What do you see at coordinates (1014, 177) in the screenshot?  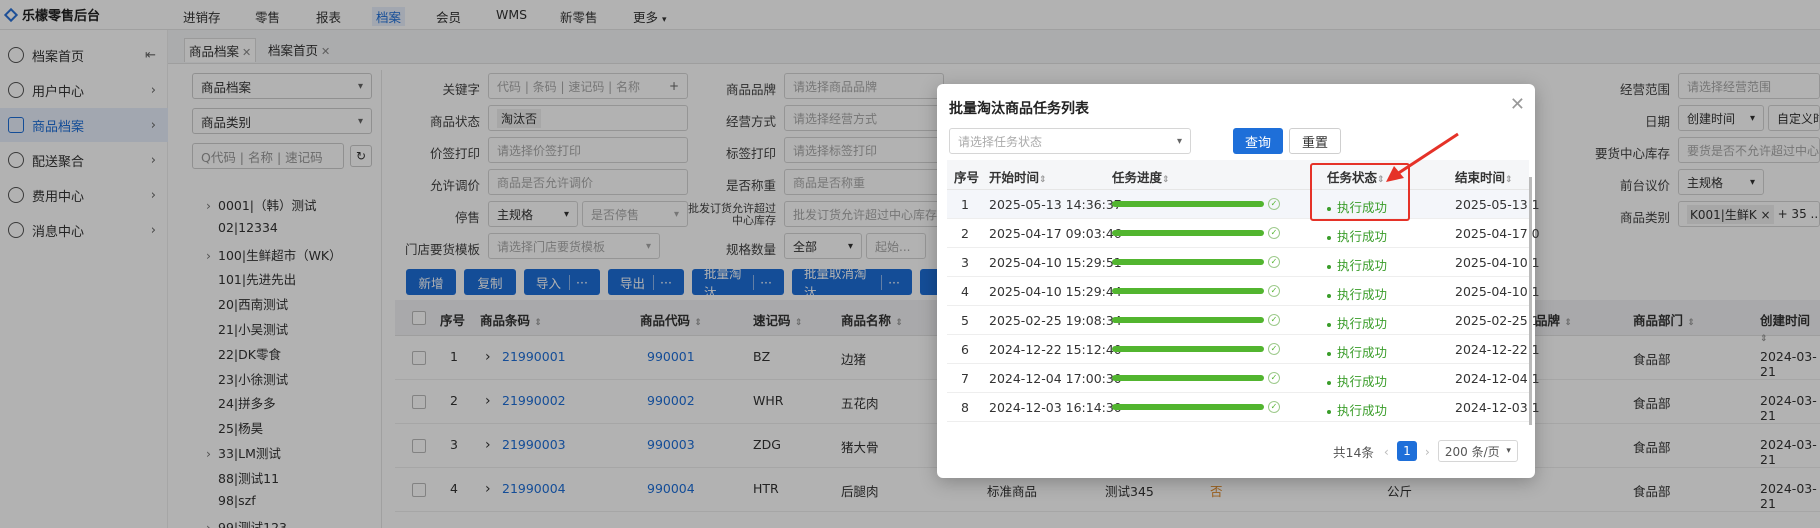 I see `header-label: 开始时间` at bounding box center [1014, 177].